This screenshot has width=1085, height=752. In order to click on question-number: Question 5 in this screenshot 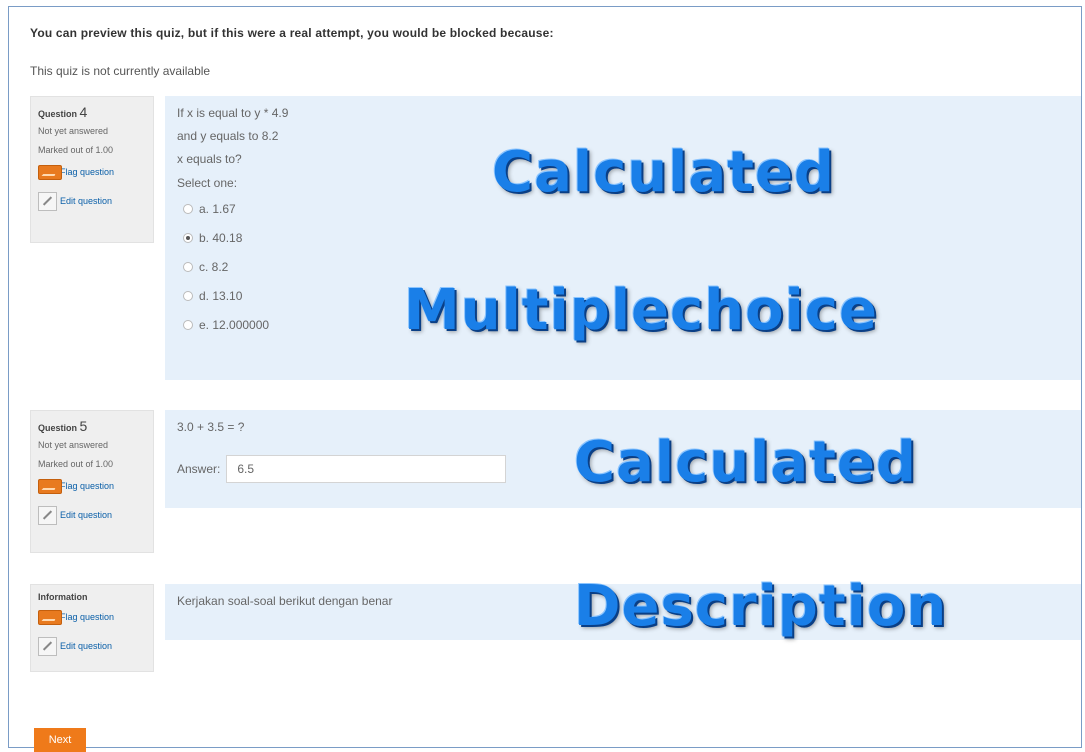, I will do `click(92, 426)`.